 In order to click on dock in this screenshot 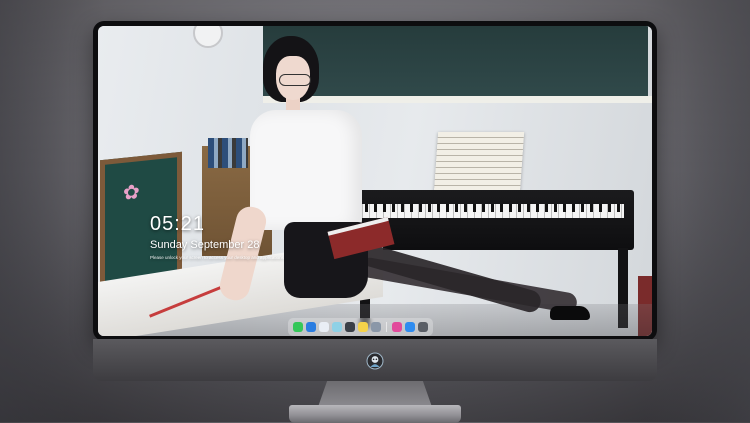, I will do `click(360, 327)`.